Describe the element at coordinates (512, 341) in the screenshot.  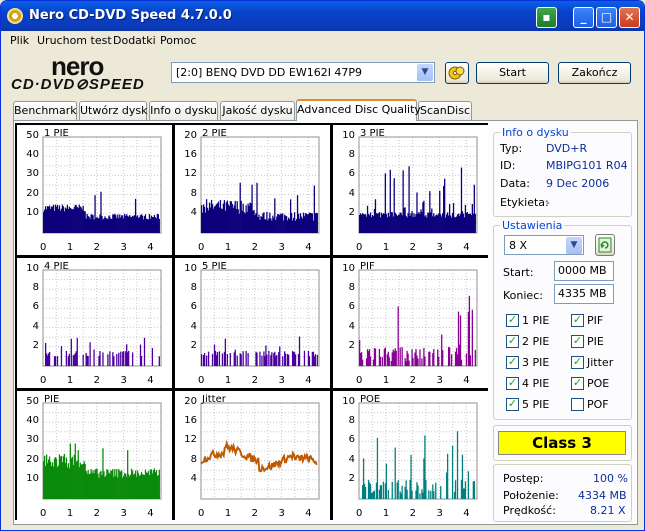
I see `checkbox-2-pie: ✓` at that location.